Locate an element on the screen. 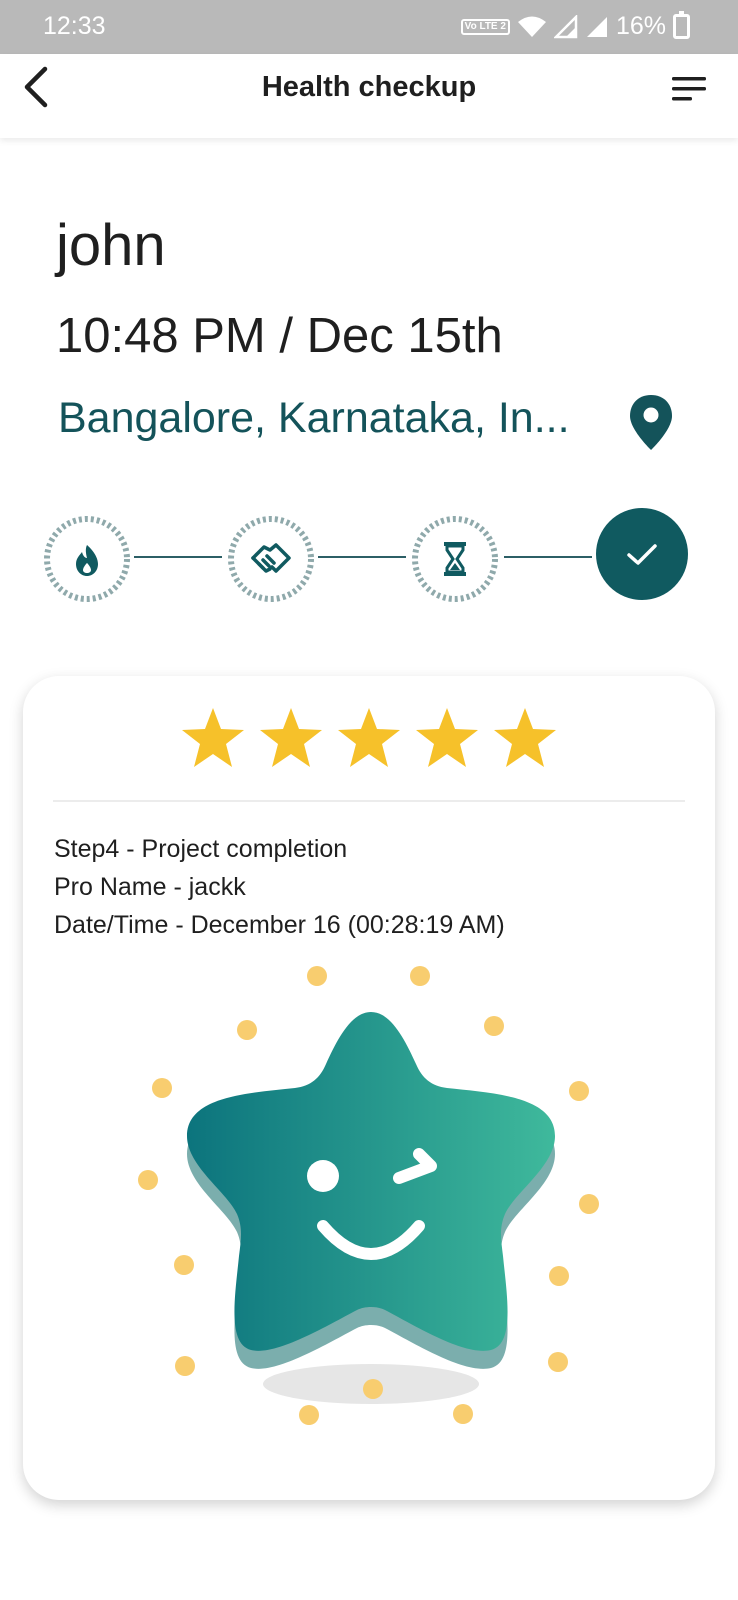  wifi-icon is located at coordinates (531, 26).